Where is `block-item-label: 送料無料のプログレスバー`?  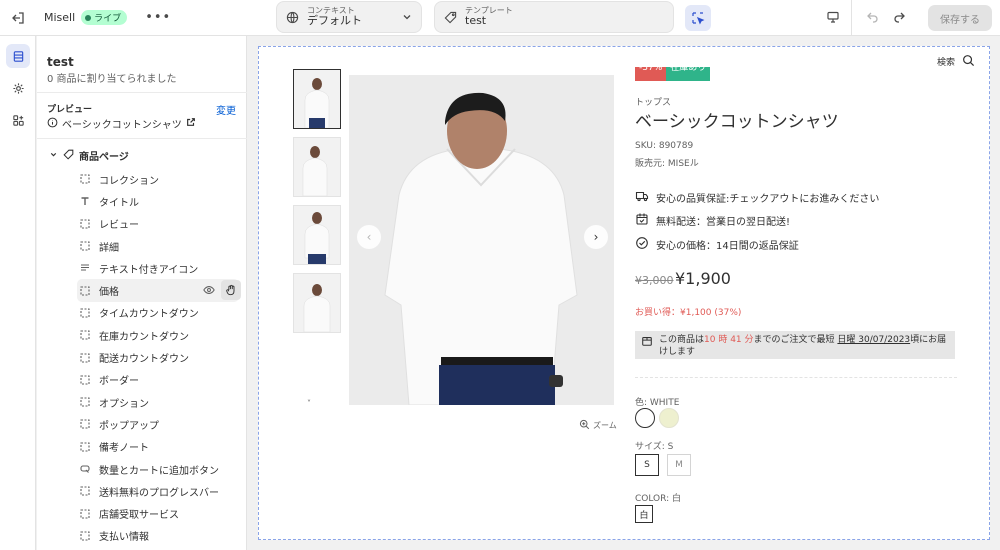
block-item-label: 送料無料のプログレスバー is located at coordinates (159, 493).